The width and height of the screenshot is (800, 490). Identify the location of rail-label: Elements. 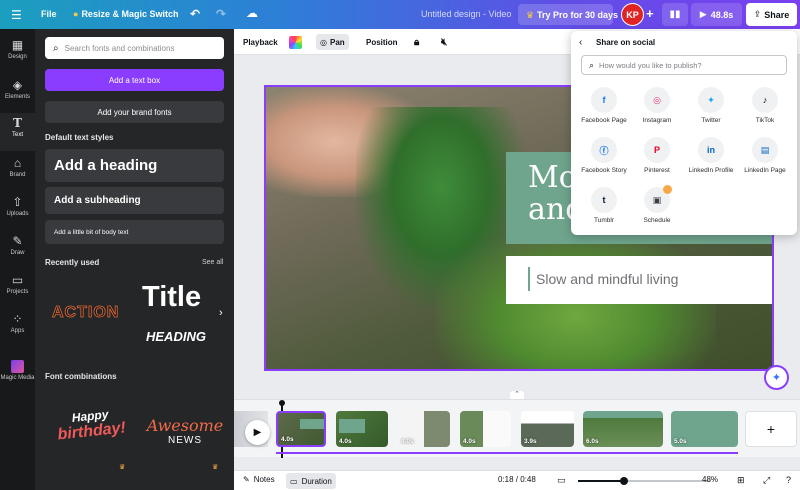
(17, 97).